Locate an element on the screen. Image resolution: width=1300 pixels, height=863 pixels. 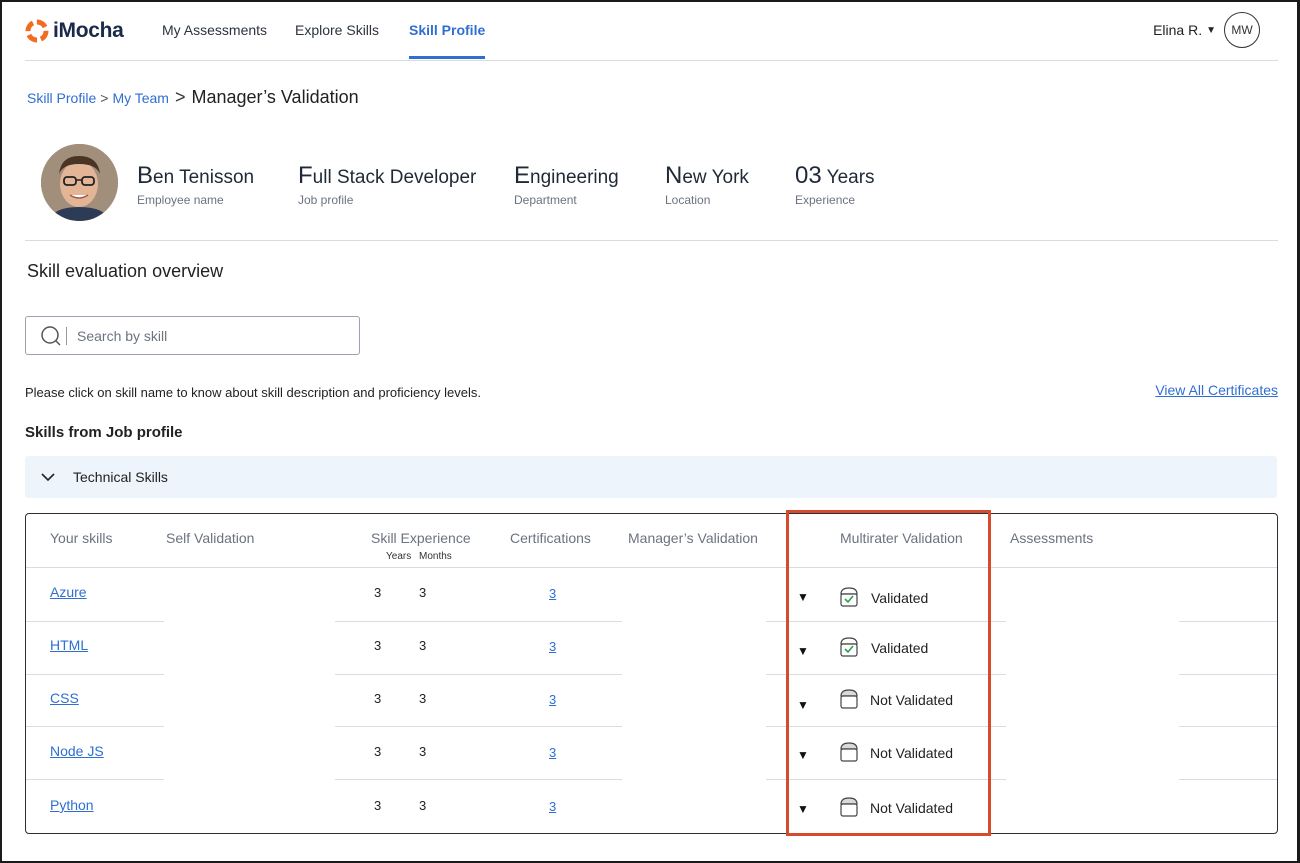
search-icon is located at coordinates (51, 336).